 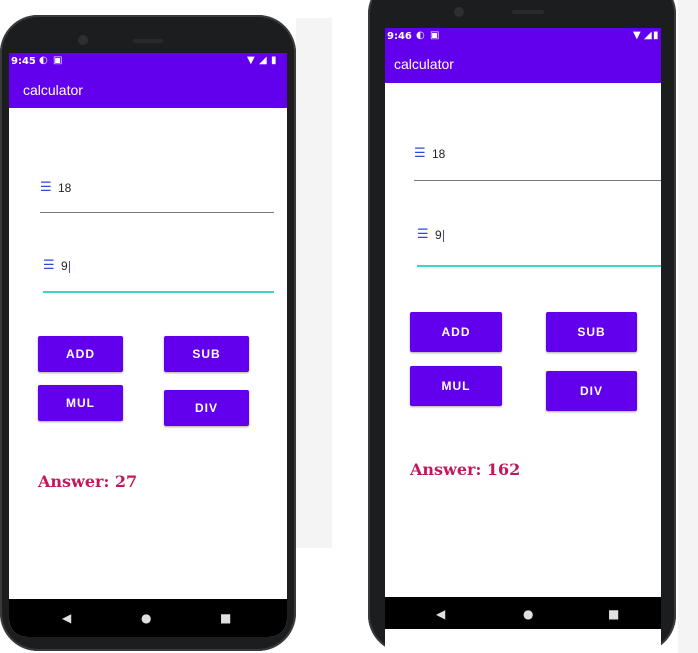 I want to click on status-bar: 9:46 ◐ ▣ ▼ ◢ ▮, so click(x=523, y=37).